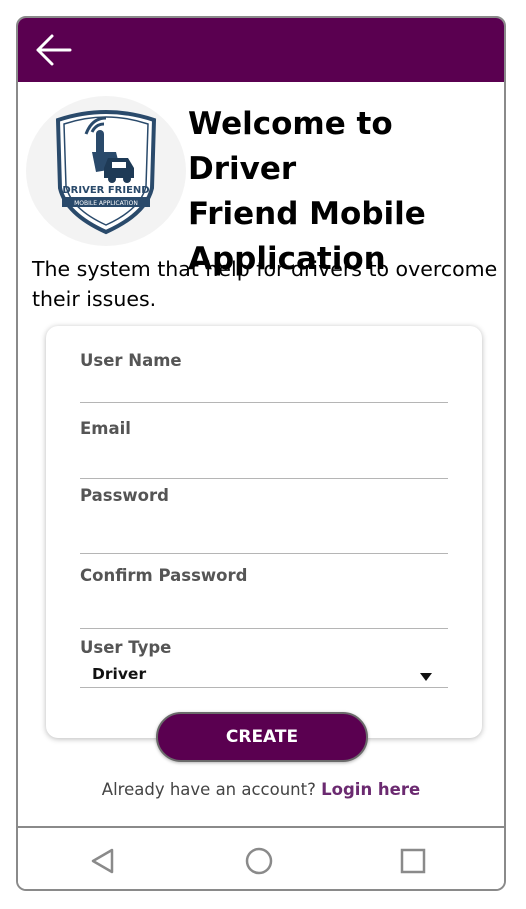 The image size is (526, 909). Describe the element at coordinates (106, 171) in the screenshot. I see `app-logo: DRIVER FRIEND MOBILE APPLICATION` at that location.